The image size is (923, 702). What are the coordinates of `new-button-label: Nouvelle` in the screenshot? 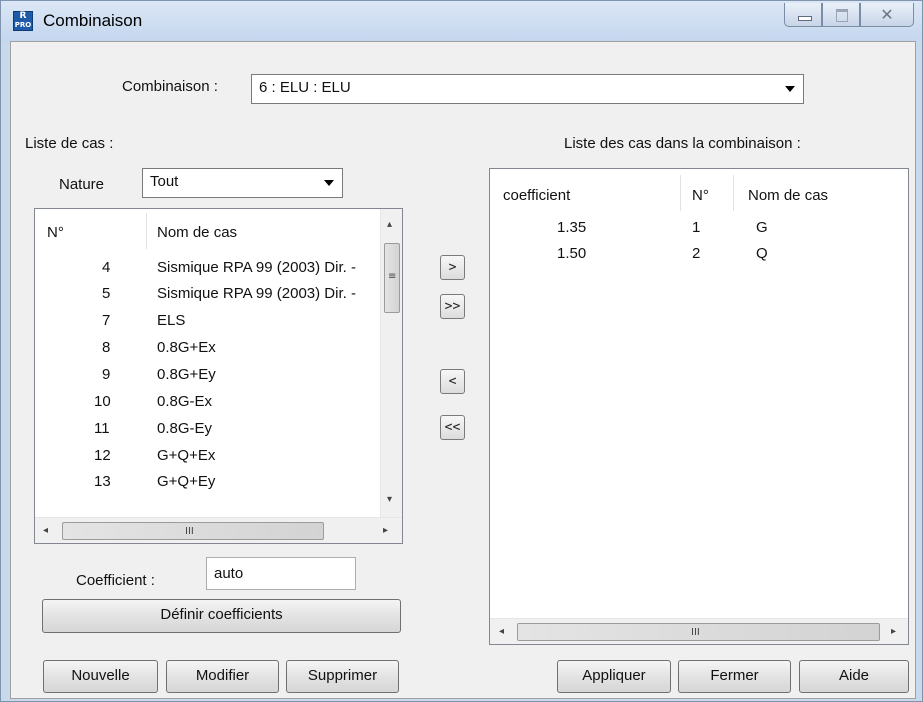 It's located at (100, 675).